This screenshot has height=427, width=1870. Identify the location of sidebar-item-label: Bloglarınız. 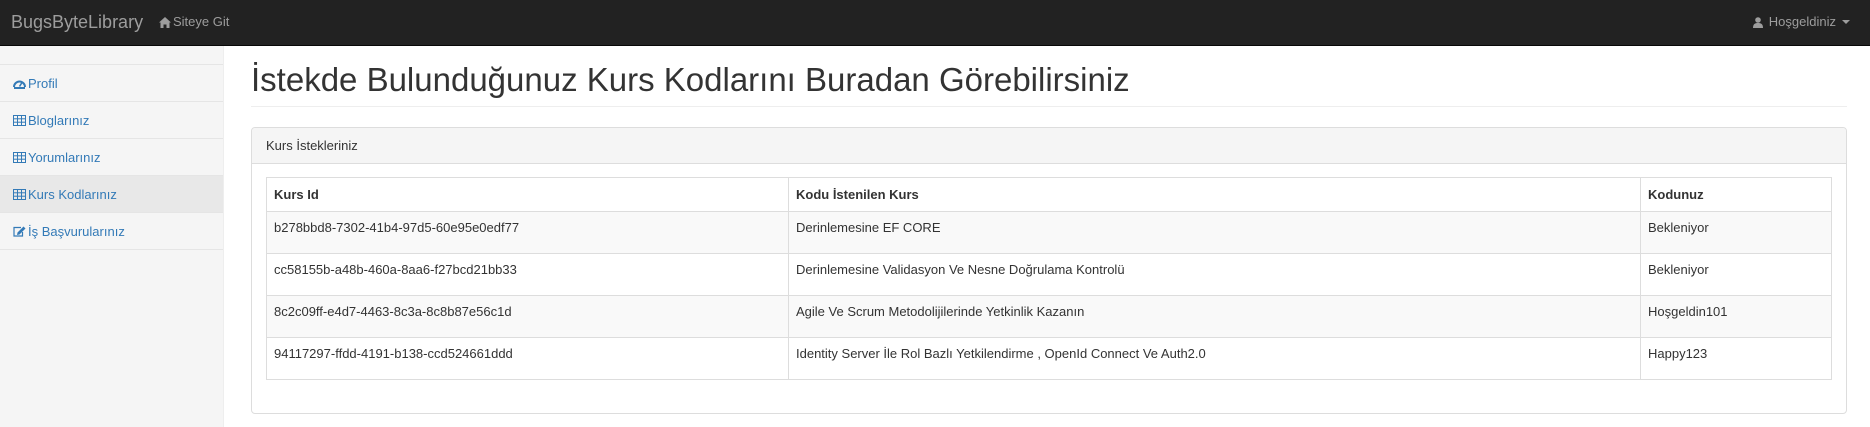
(59, 120).